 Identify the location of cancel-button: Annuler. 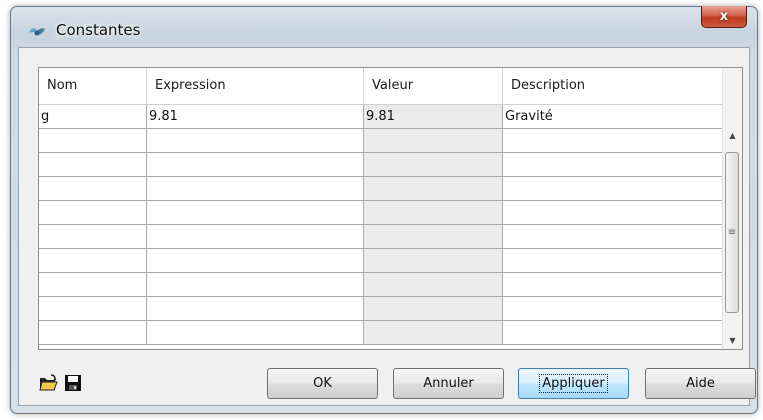
(448, 383).